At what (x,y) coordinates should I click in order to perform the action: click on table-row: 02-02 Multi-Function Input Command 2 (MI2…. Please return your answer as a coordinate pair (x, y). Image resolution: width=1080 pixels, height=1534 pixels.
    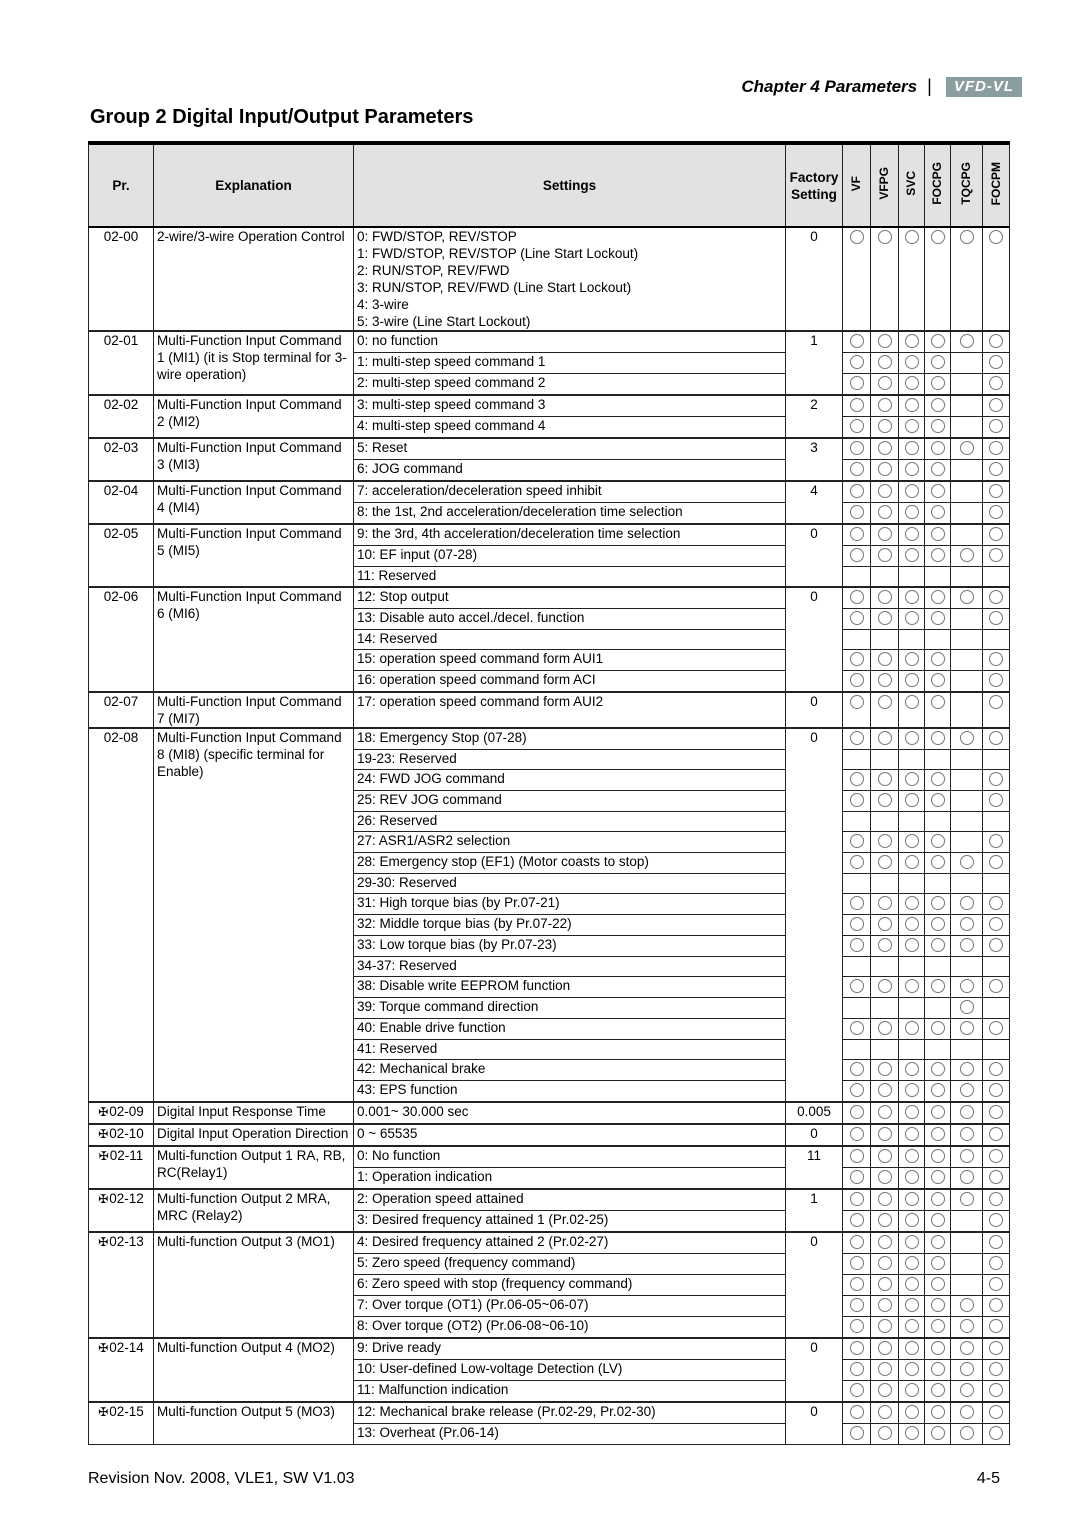
    Looking at the image, I should click on (549, 416).